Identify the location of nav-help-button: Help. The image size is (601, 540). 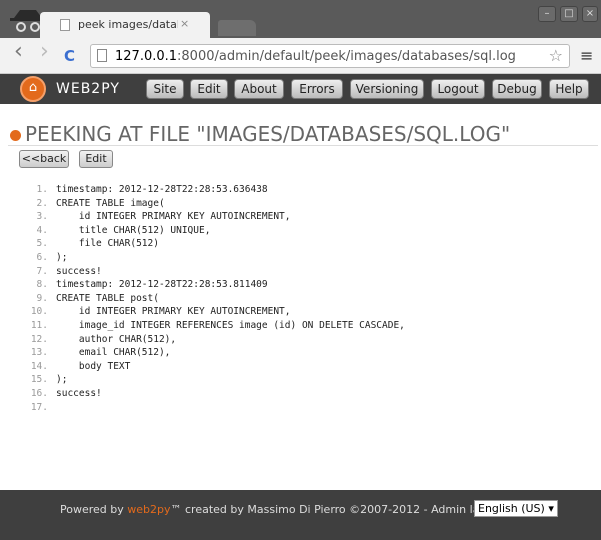
(569, 89).